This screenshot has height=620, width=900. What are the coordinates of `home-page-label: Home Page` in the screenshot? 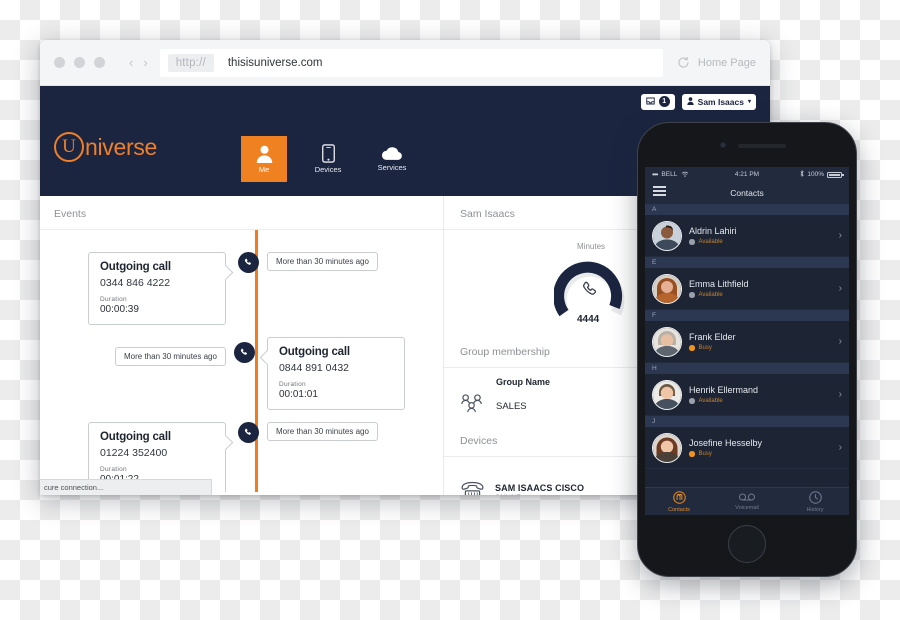 It's located at (727, 63).